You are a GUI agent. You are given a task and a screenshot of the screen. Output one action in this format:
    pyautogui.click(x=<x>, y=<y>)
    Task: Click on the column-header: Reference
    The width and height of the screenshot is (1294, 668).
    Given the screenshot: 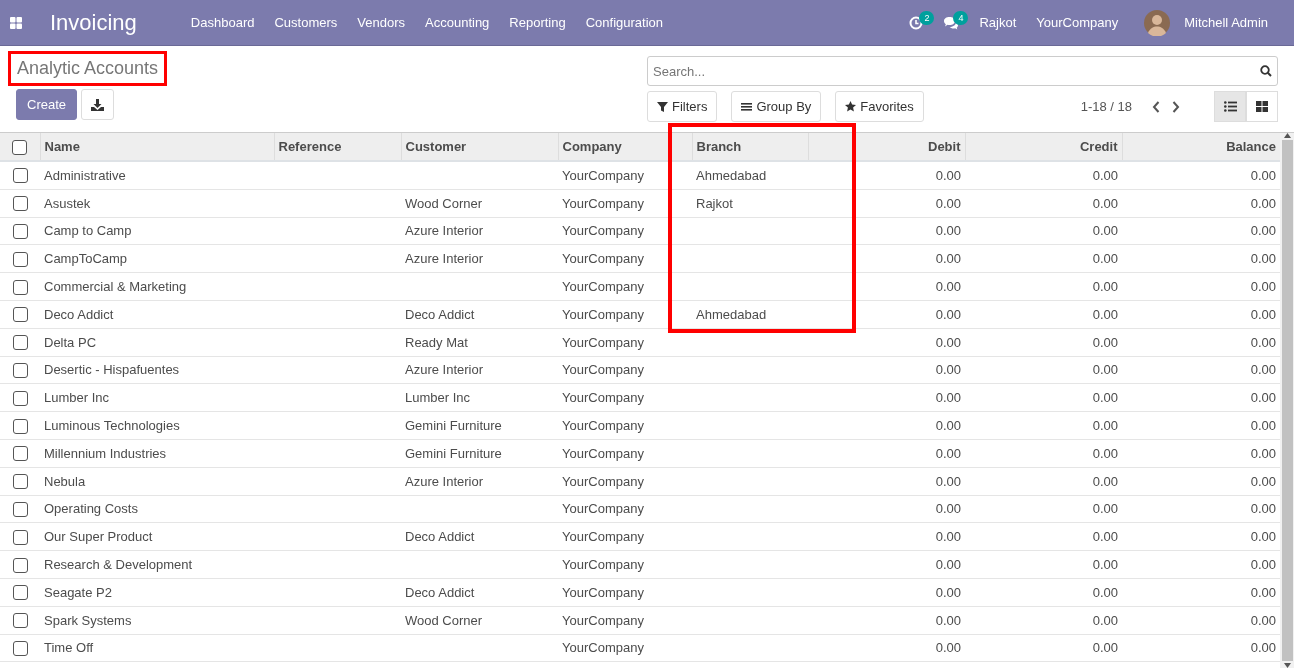 What is the action you would take?
    pyautogui.click(x=337, y=147)
    